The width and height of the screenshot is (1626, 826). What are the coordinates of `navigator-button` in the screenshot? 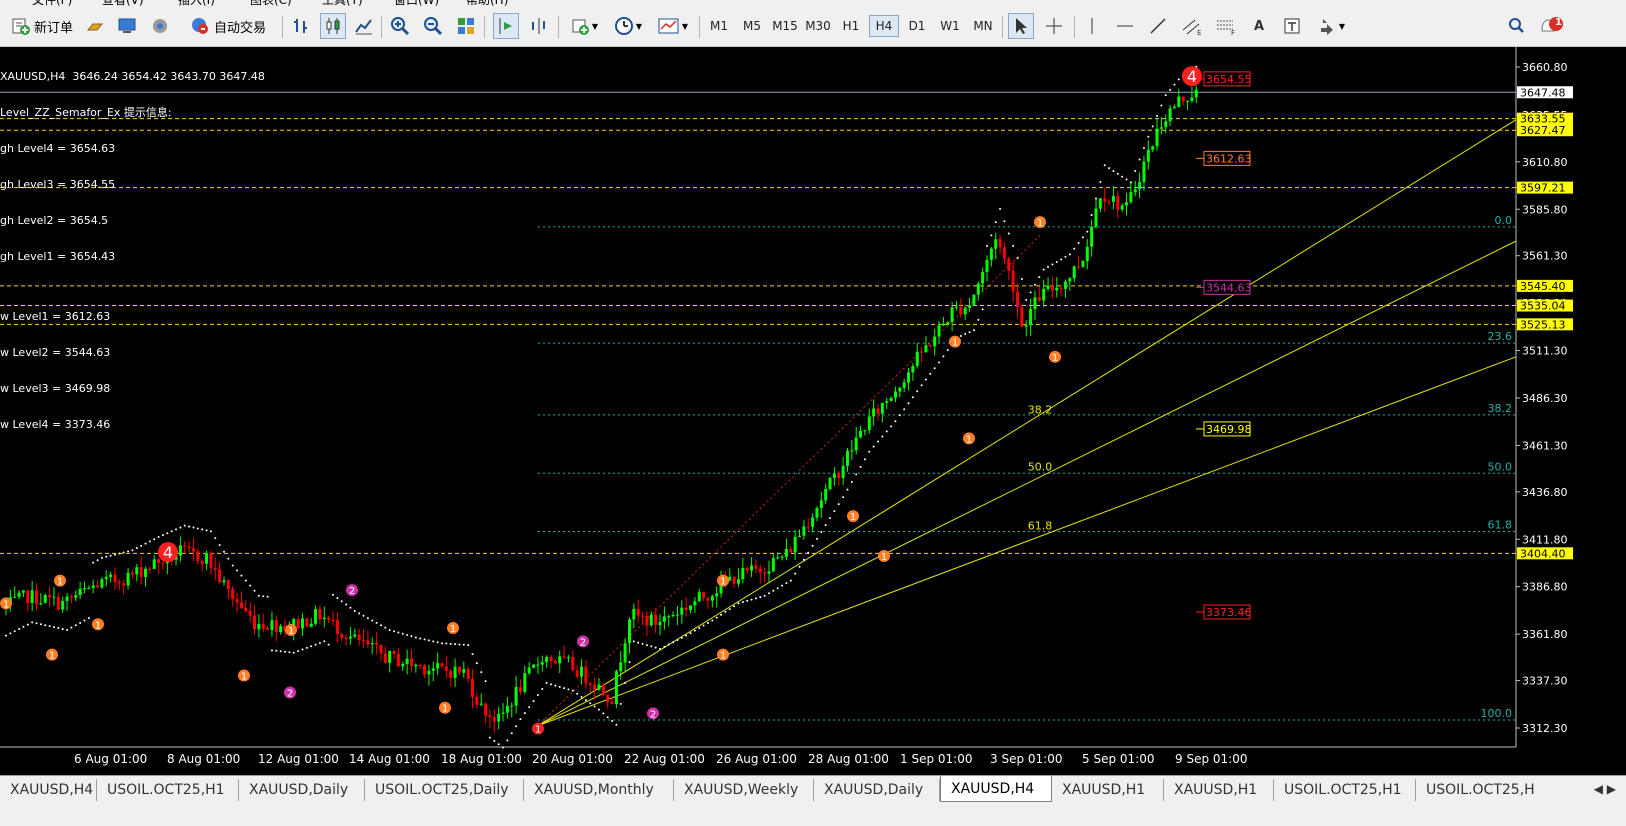 It's located at (127, 26).